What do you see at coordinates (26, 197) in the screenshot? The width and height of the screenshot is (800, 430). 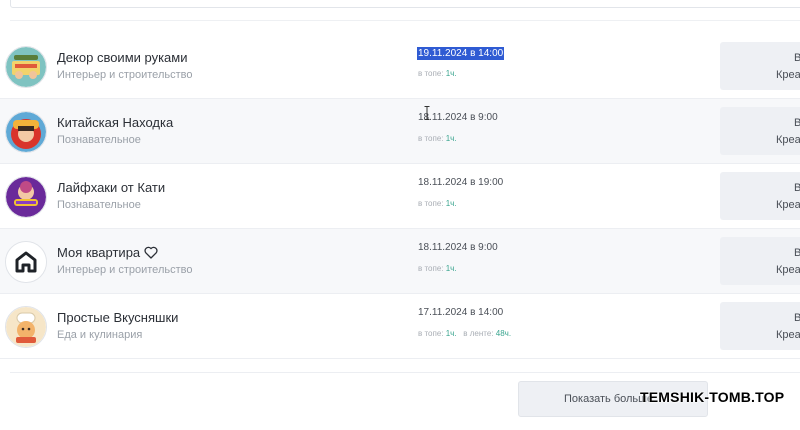 I see `lifehack-icon` at bounding box center [26, 197].